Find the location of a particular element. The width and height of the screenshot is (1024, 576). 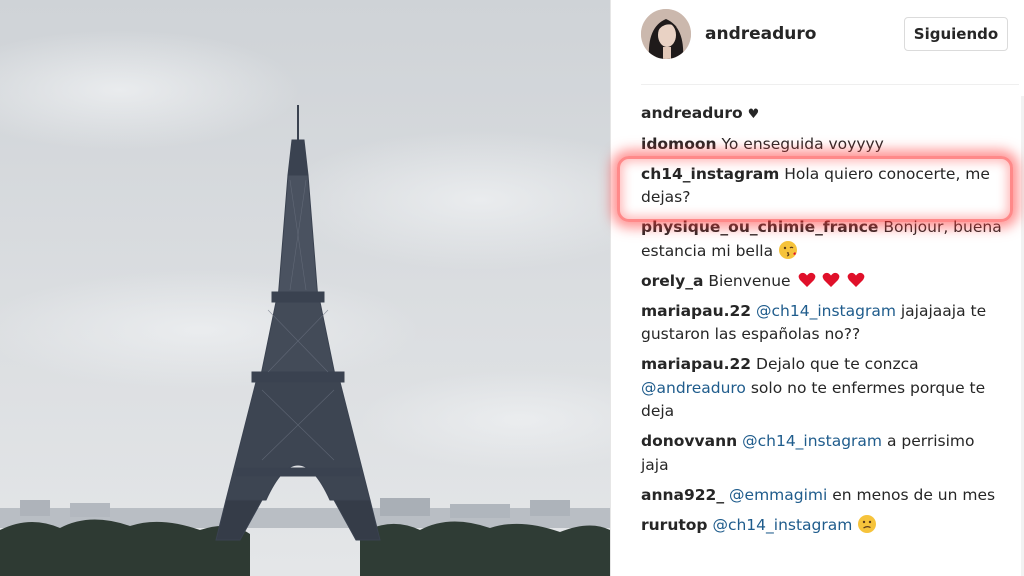

comment-author: idomoon is located at coordinates (679, 144).